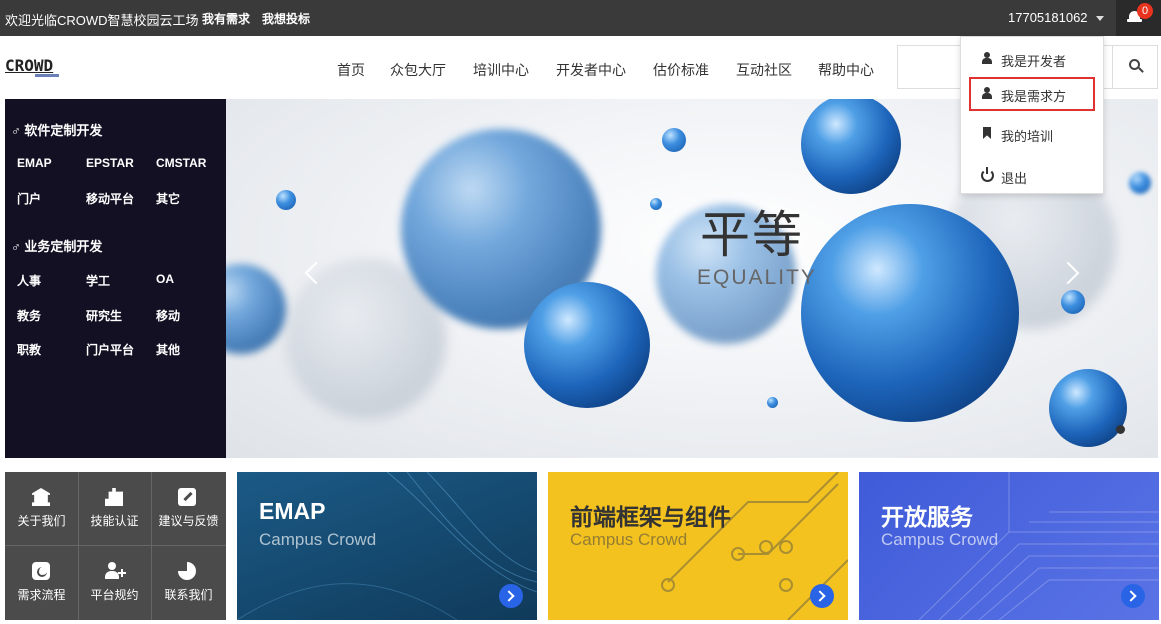 Image resolution: width=1161 pixels, height=624 pixels. What do you see at coordinates (110, 198) in the screenshot?
I see `category-link: 移动平台` at bounding box center [110, 198].